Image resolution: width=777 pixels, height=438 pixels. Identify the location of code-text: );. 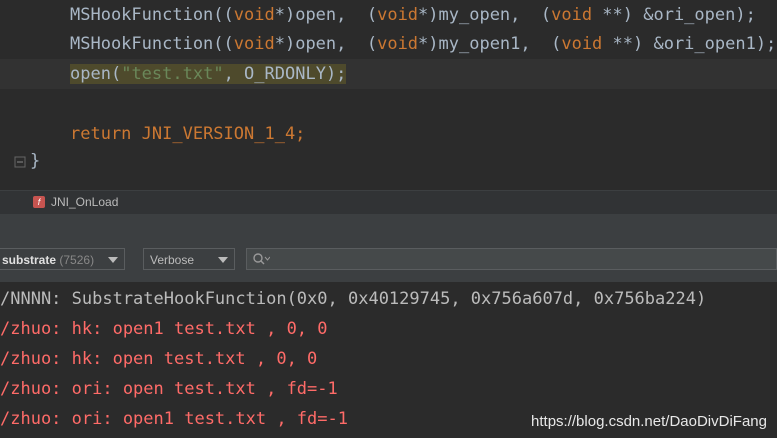
(336, 74).